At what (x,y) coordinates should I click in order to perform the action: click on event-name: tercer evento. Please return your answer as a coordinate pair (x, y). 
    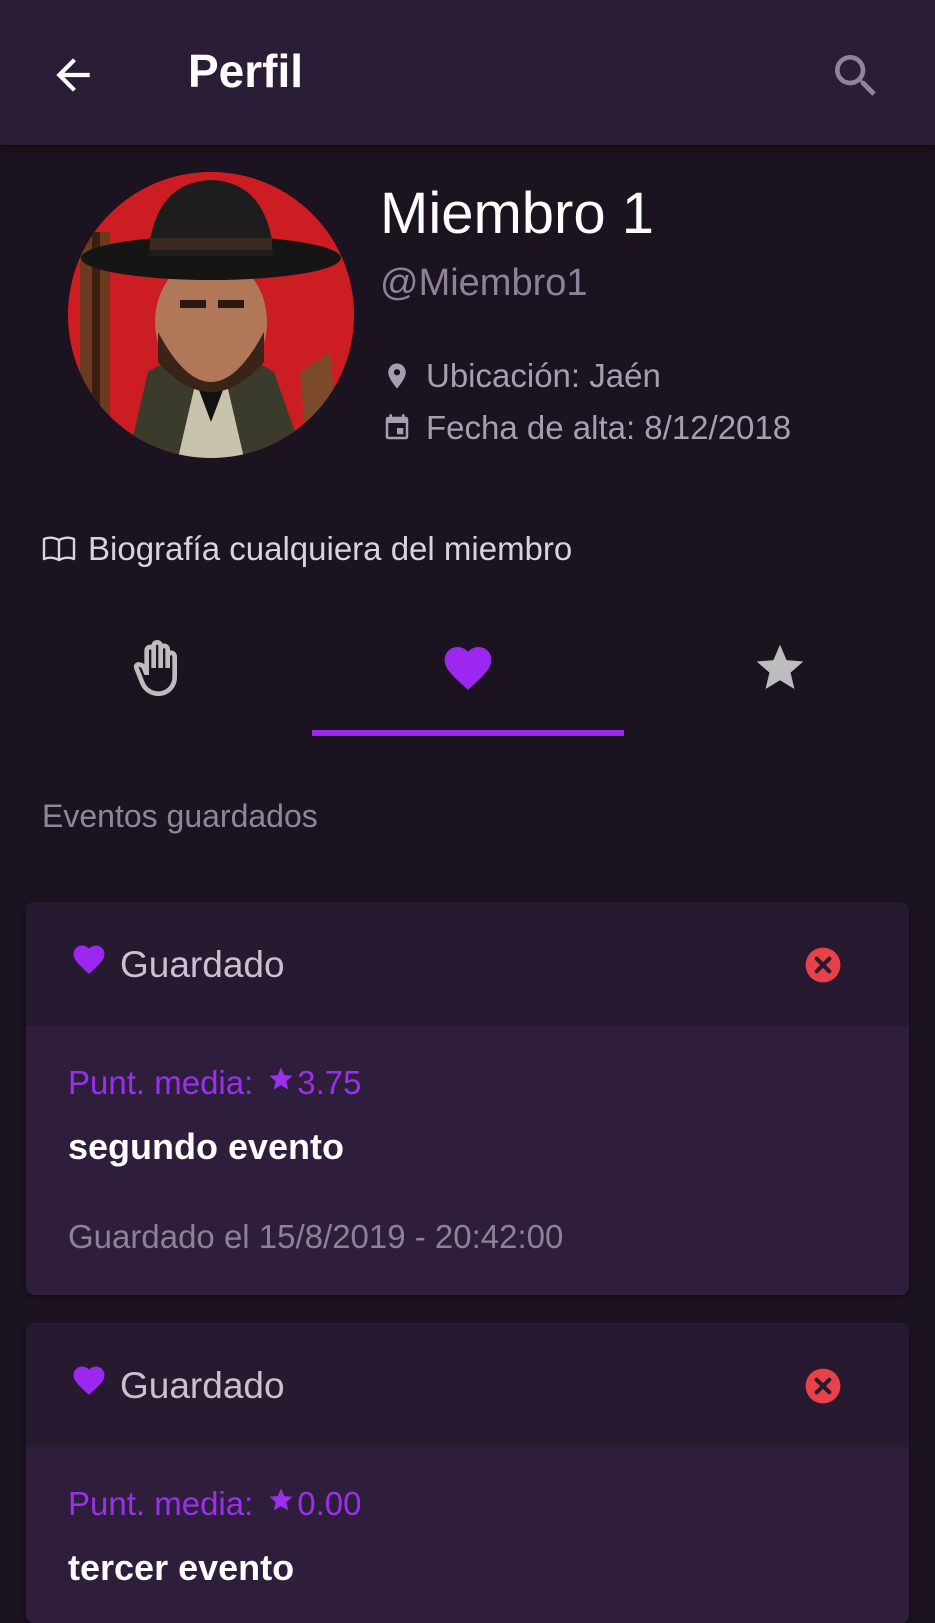
    Looking at the image, I should click on (181, 1568).